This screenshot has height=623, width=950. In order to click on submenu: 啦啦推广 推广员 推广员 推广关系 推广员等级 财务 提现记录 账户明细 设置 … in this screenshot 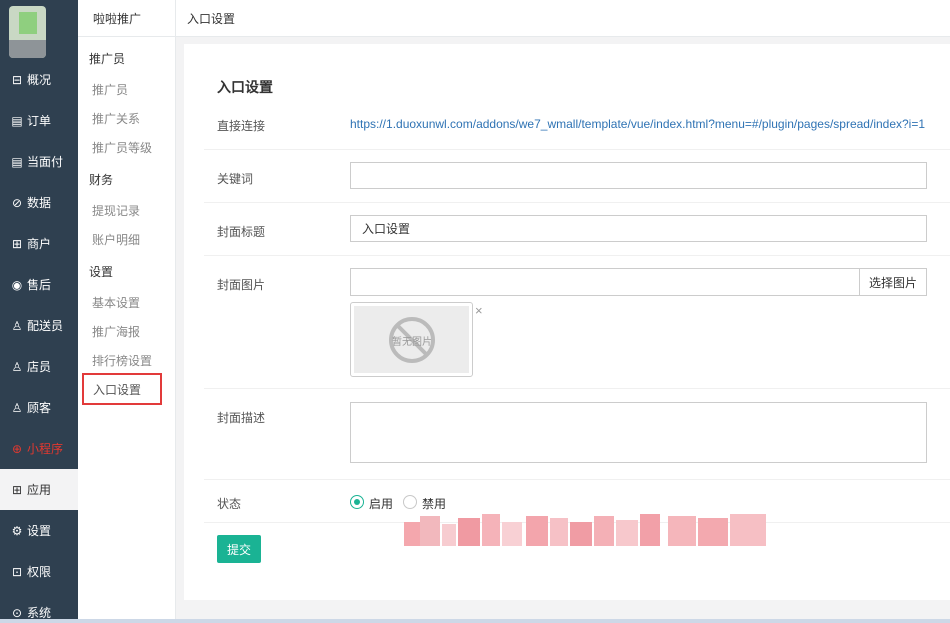, I will do `click(127, 311)`.